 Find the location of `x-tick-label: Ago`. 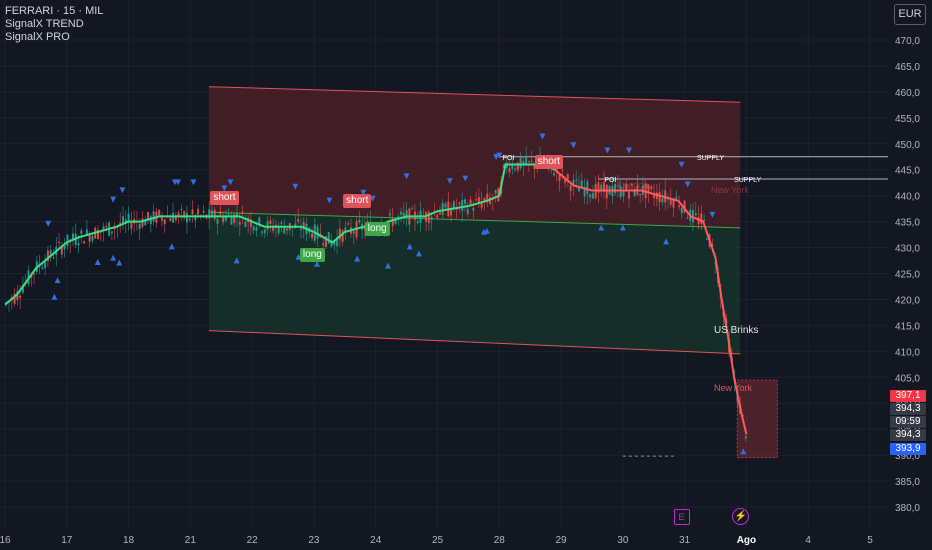

x-tick-label: Ago is located at coordinates (746, 540).